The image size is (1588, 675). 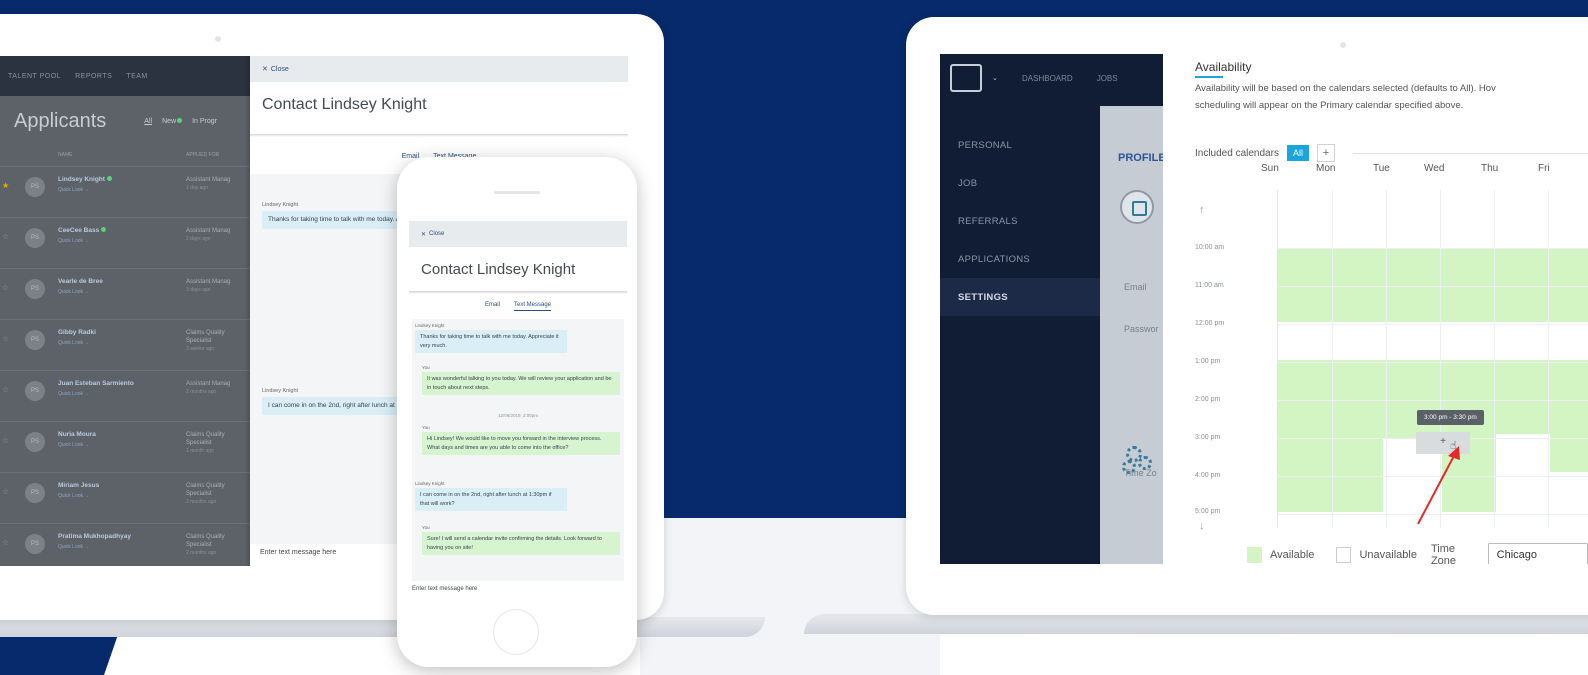 What do you see at coordinates (136, 76) in the screenshot?
I see `nav-team: TEAM` at bounding box center [136, 76].